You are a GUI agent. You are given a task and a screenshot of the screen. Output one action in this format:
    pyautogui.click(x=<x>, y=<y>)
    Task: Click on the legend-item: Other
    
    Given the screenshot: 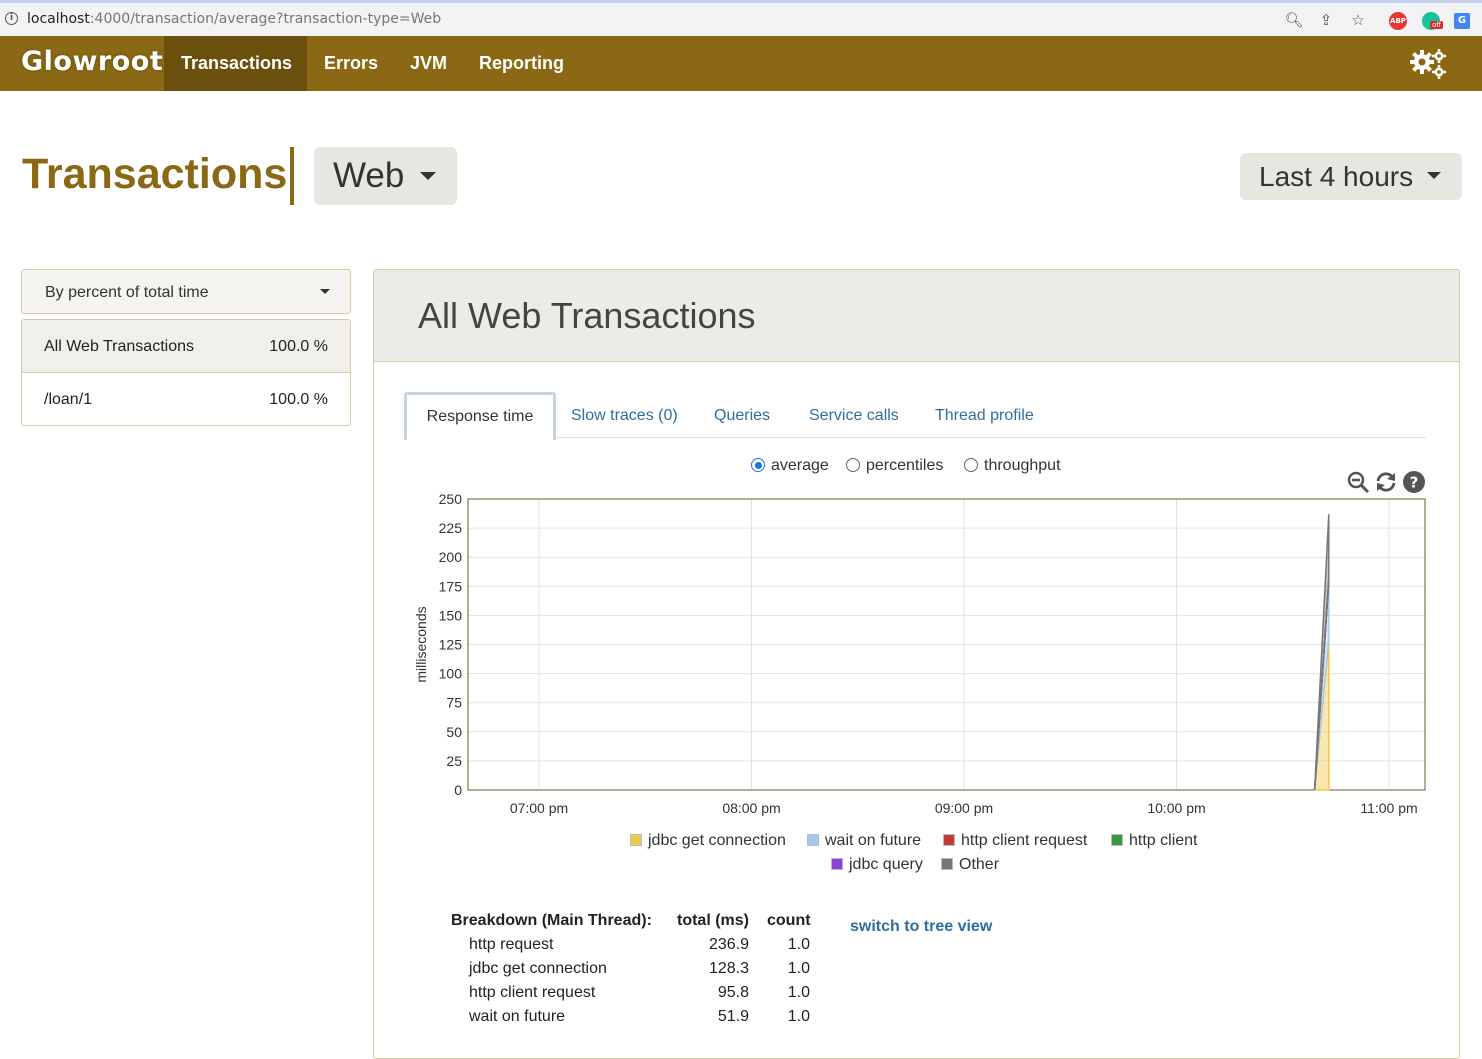 What is the action you would take?
    pyautogui.click(x=970, y=865)
    